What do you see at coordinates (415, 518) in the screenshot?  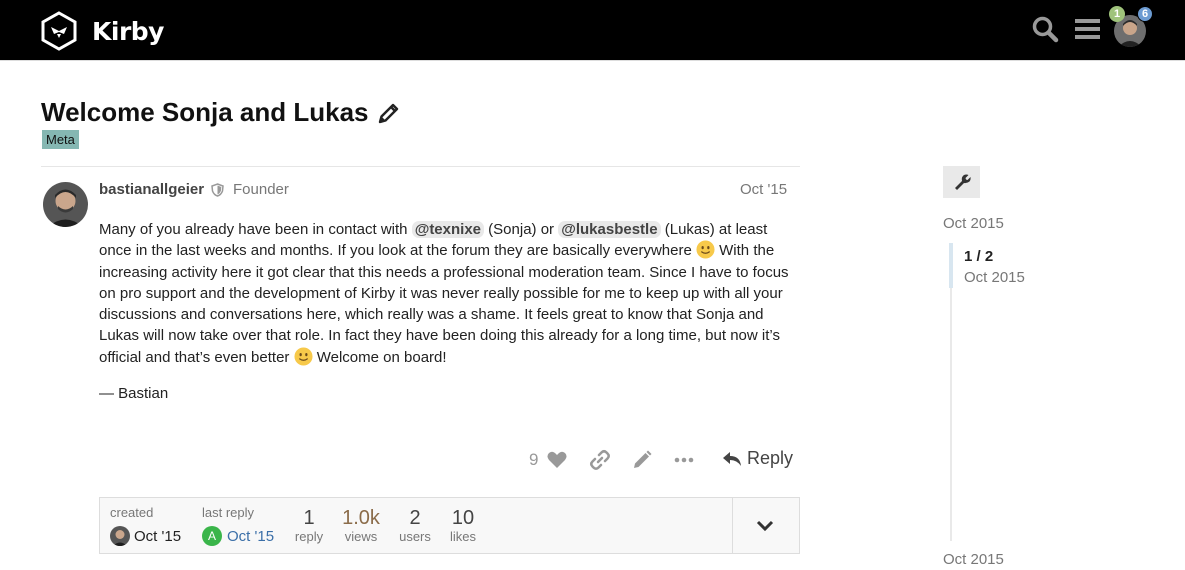 I see `users-count: 2` at bounding box center [415, 518].